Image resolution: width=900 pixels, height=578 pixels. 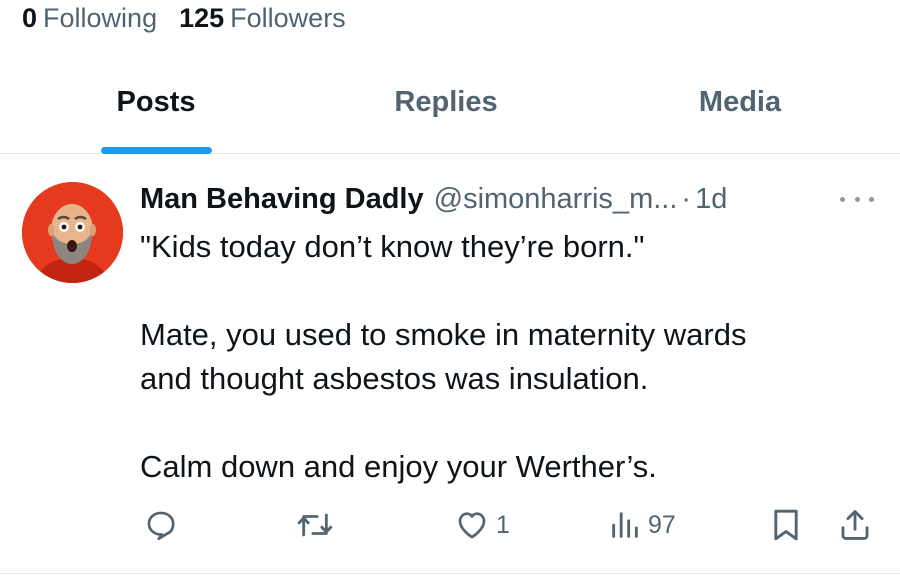 I want to click on speech-bubble-icon, so click(x=161, y=526).